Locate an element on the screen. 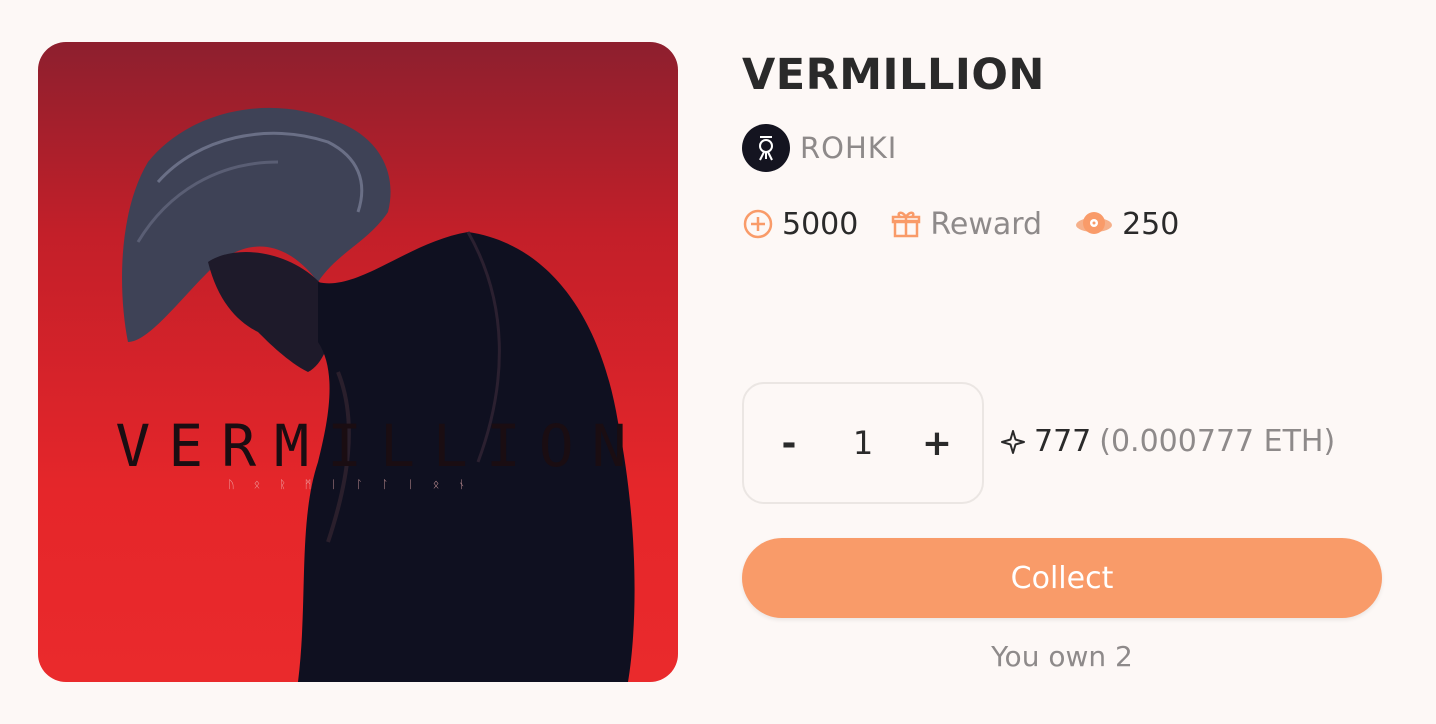 This screenshot has height=724, width=1436. item-title: VERMILLION is located at coordinates (893, 75).